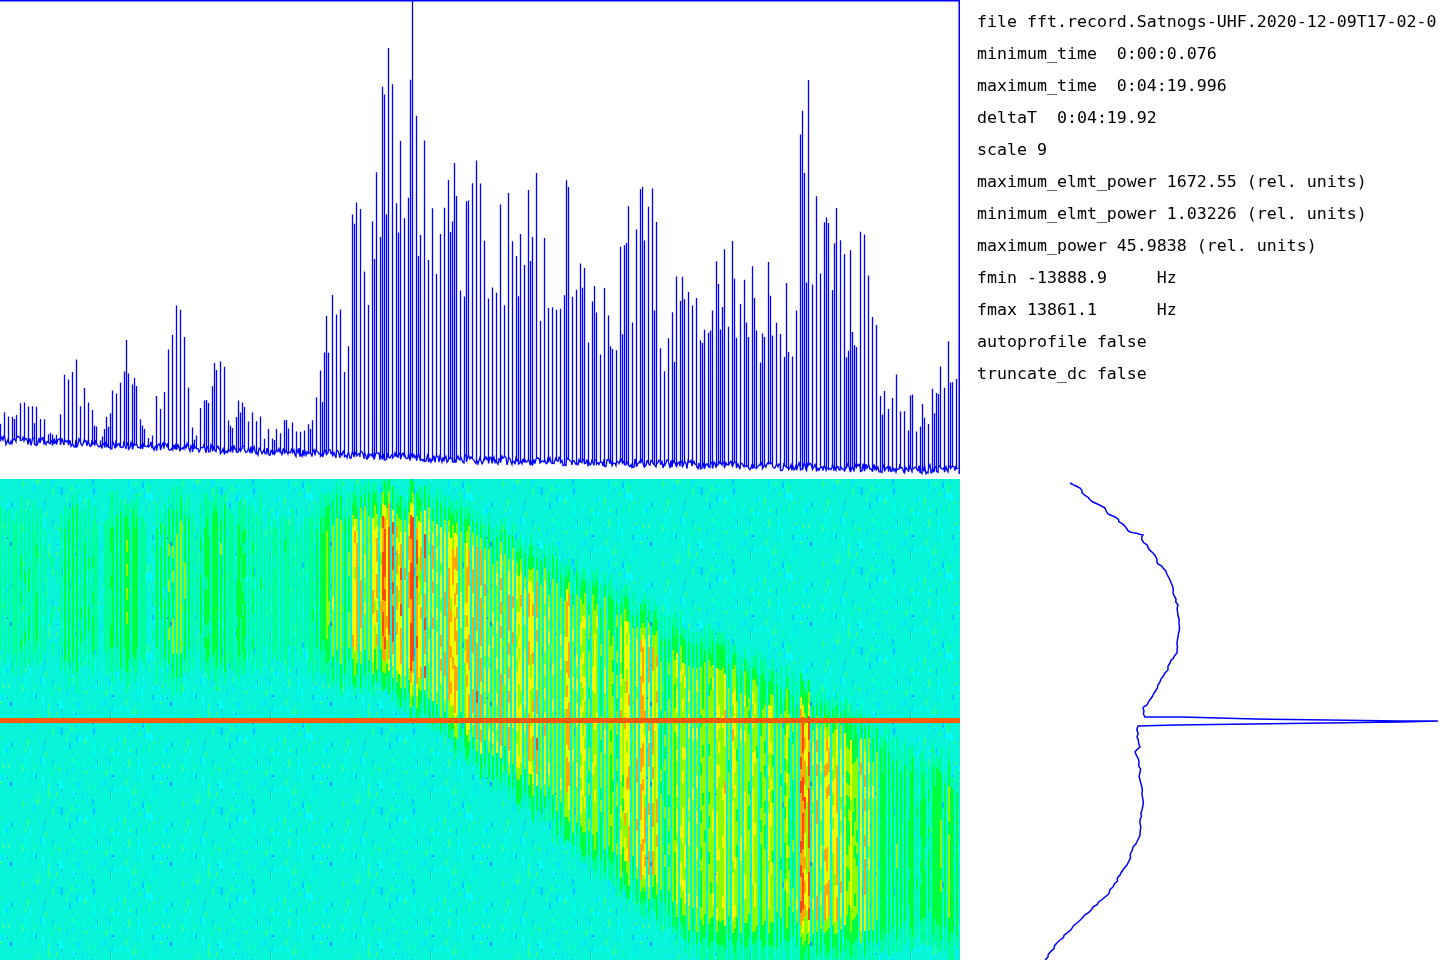  Describe the element at coordinates (1102, 86) in the screenshot. I see `parameter-text: maximum_time 0:04:19.996` at that location.